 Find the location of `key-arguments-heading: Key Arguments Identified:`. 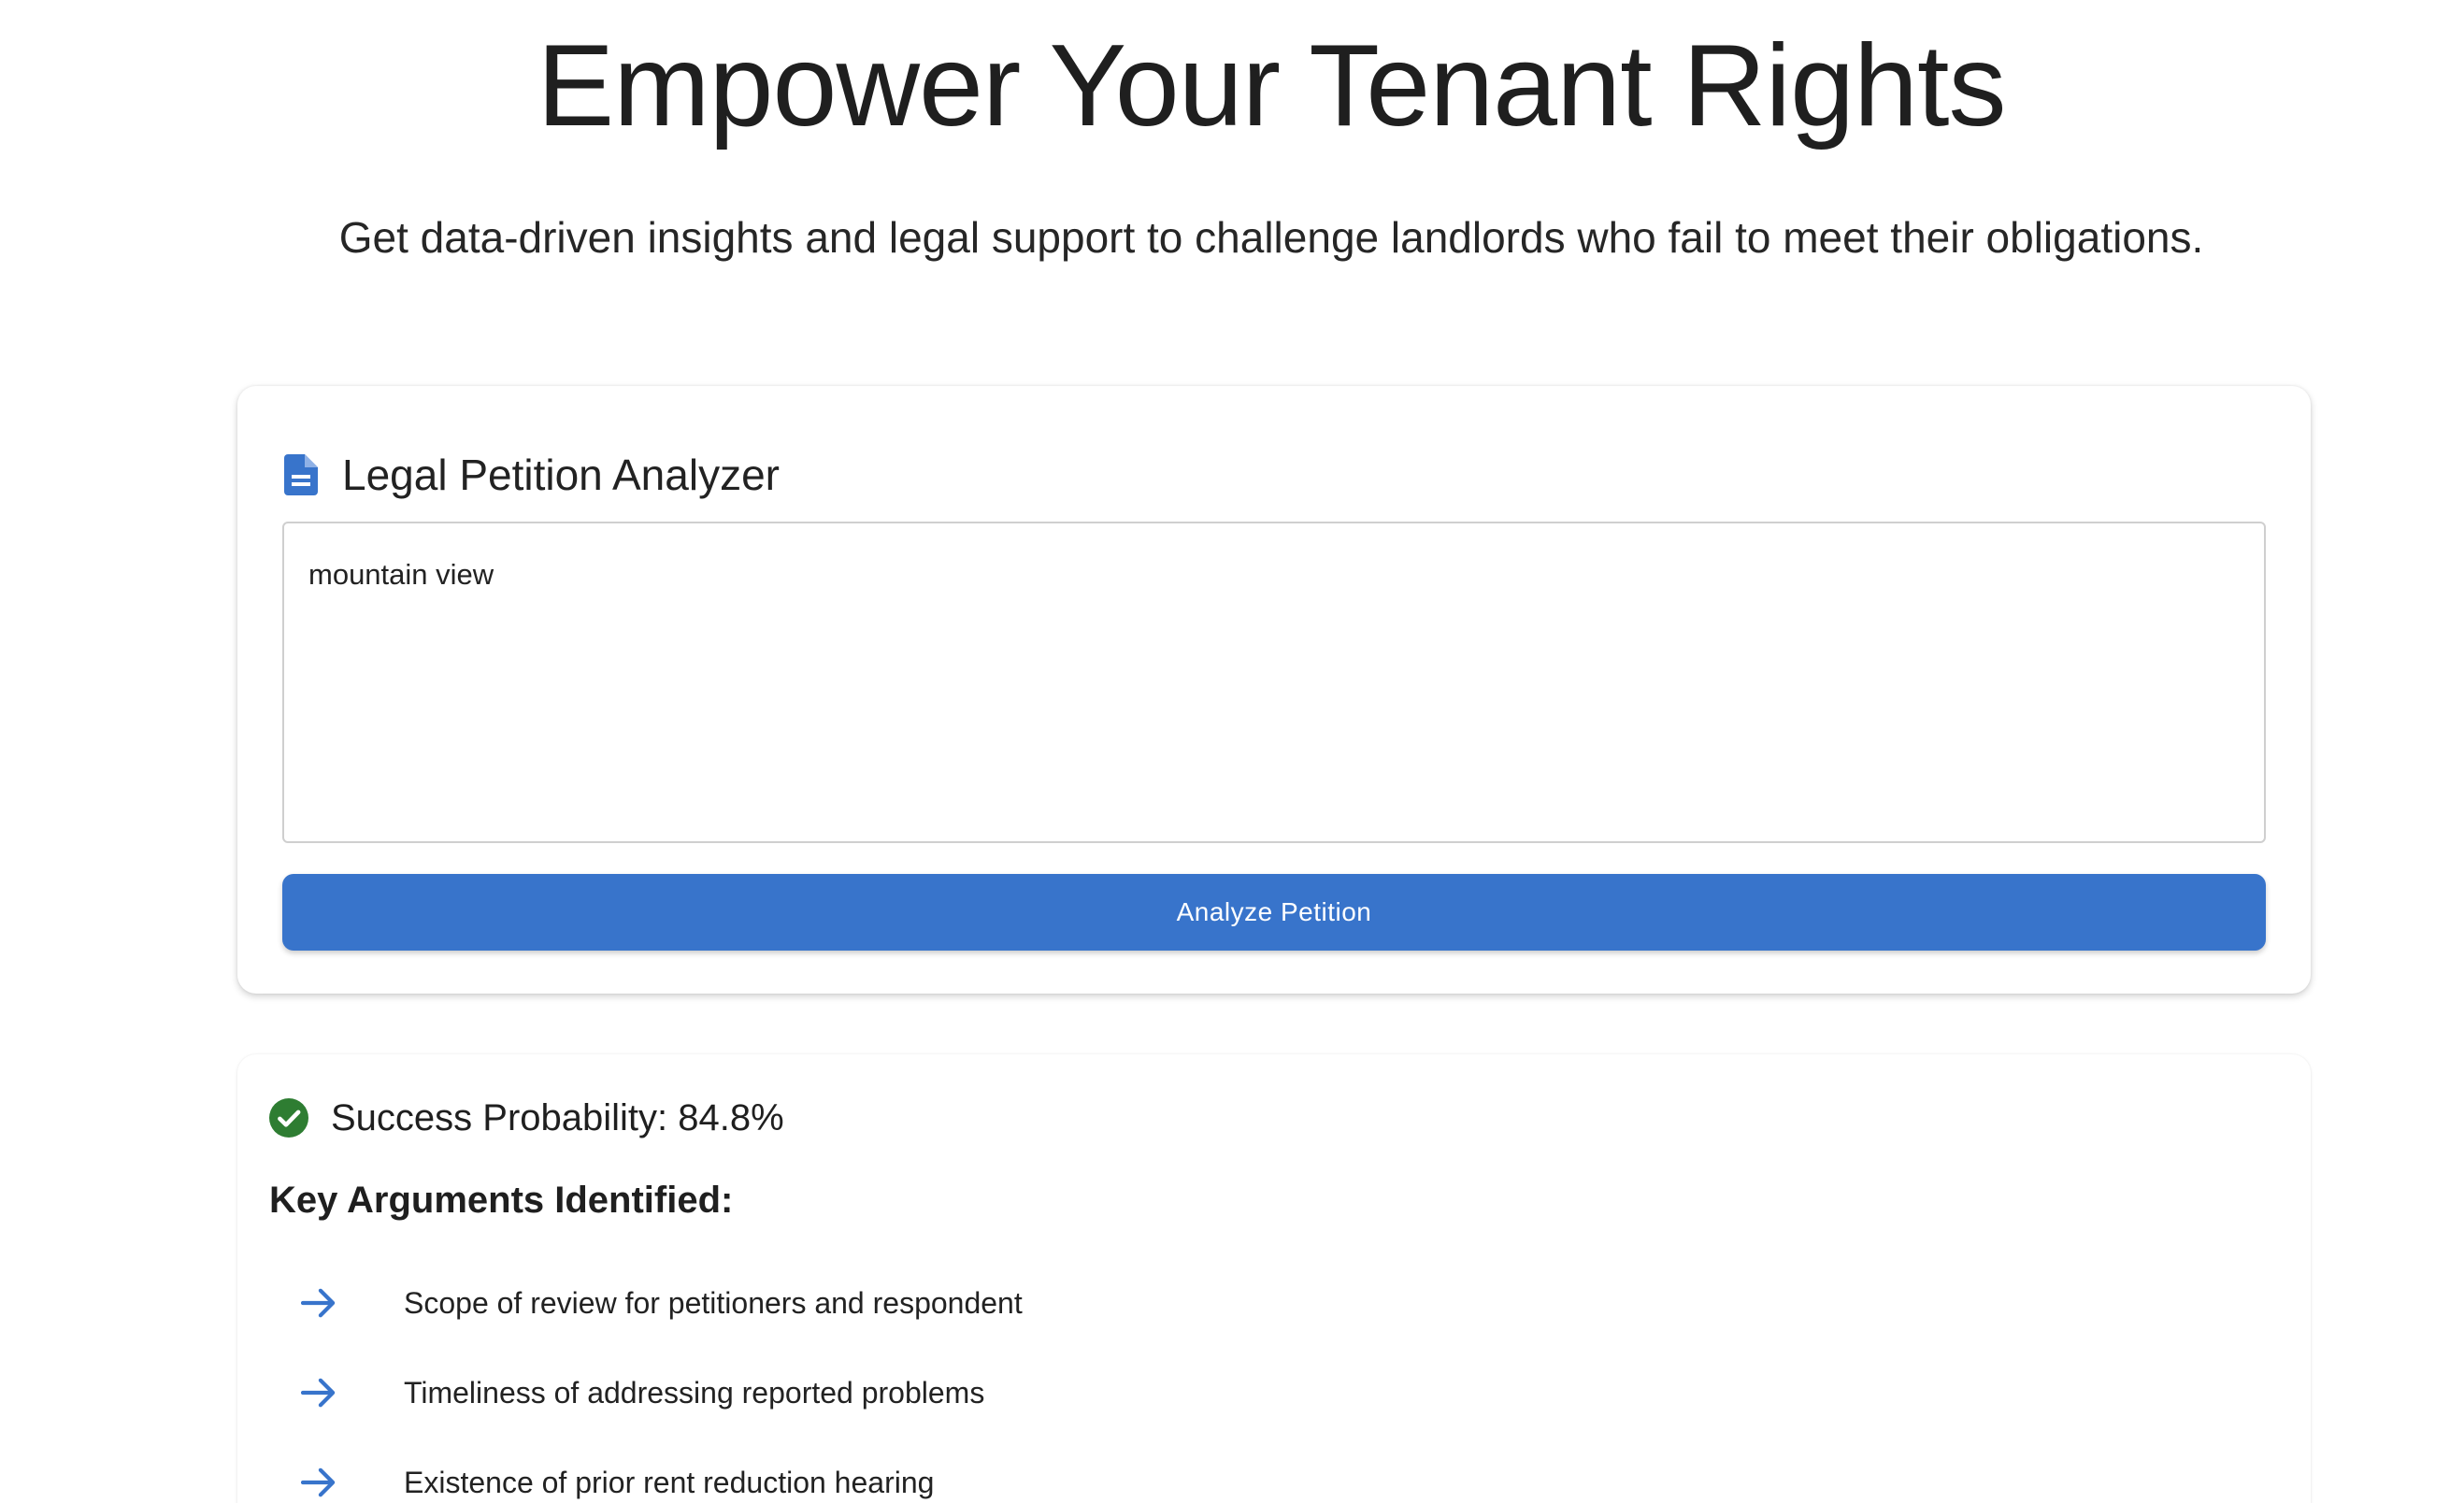

key-arguments-heading: Key Arguments Identified: is located at coordinates (501, 1200).